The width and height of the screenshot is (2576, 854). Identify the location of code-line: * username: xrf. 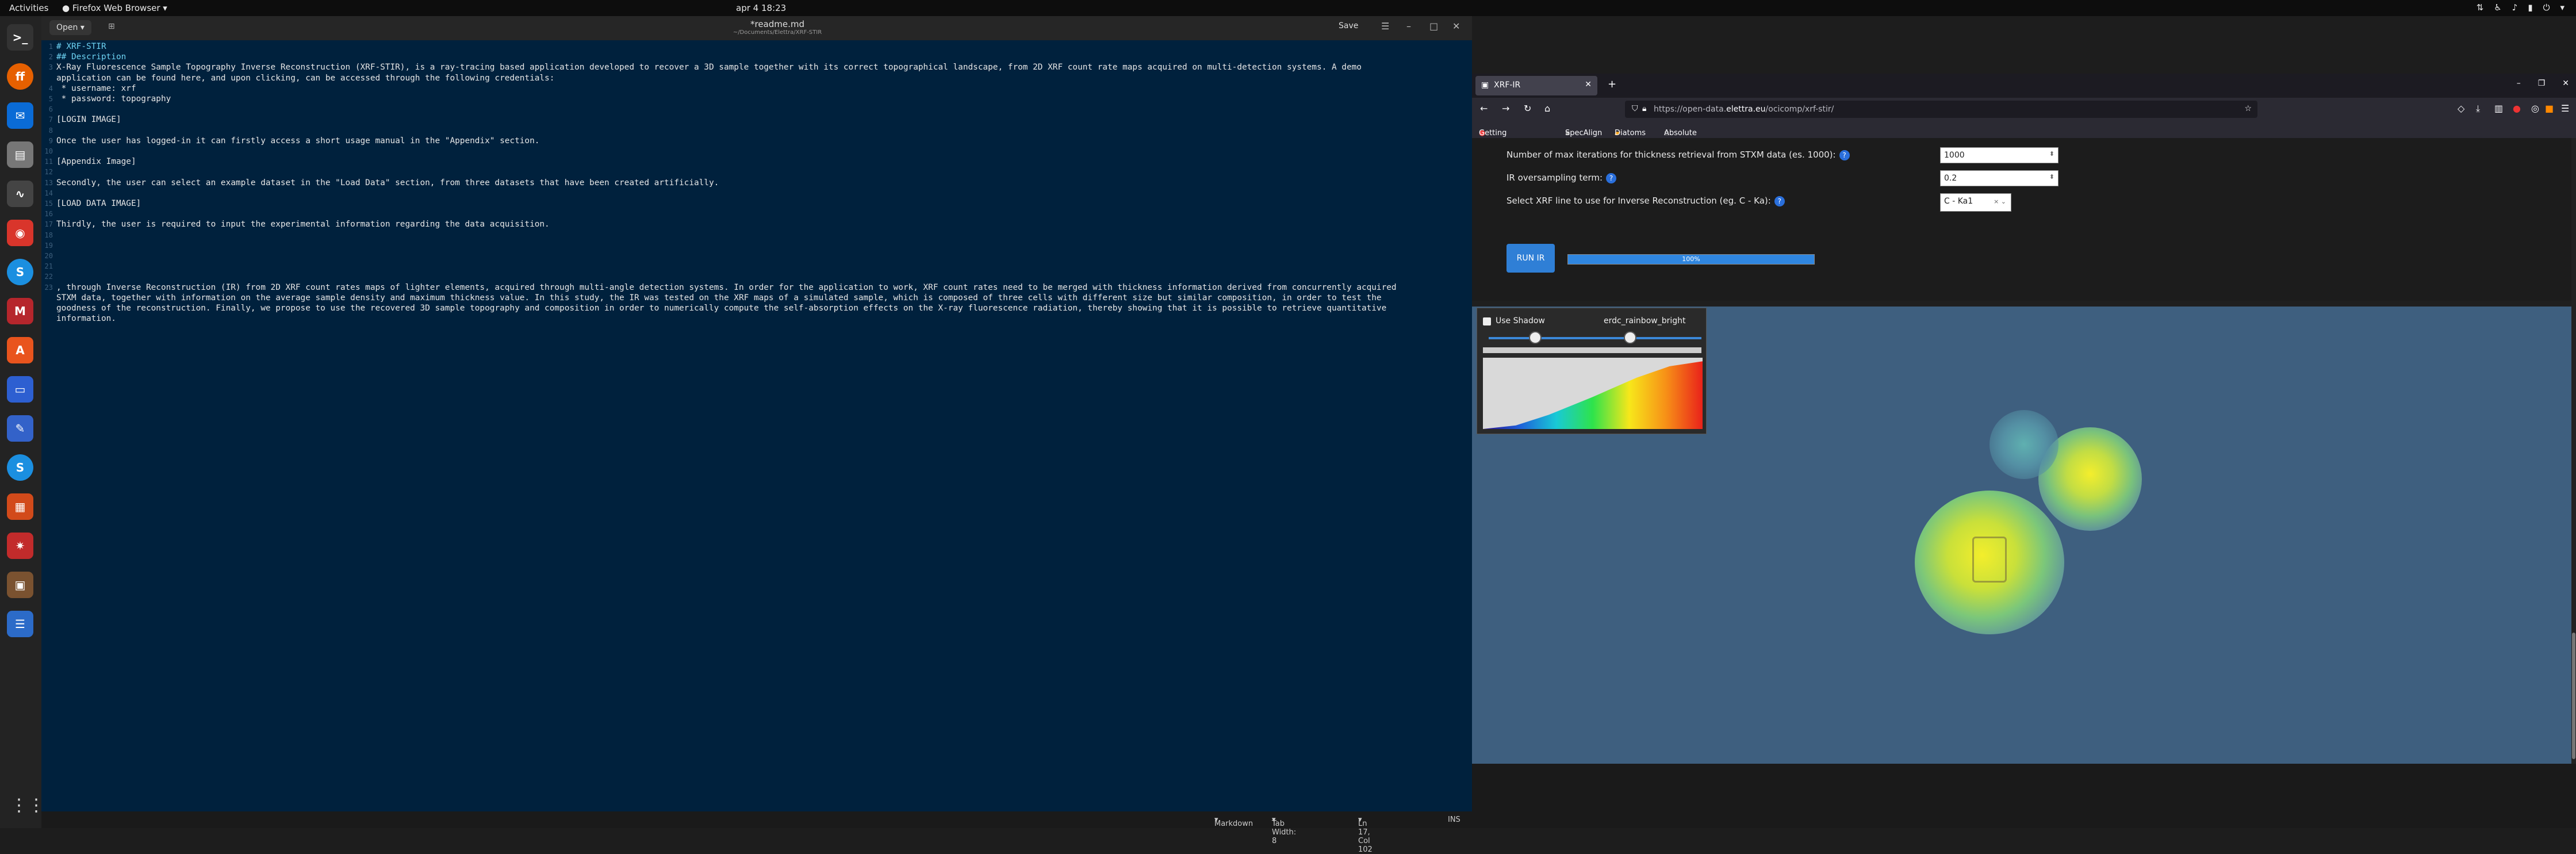
(757, 88).